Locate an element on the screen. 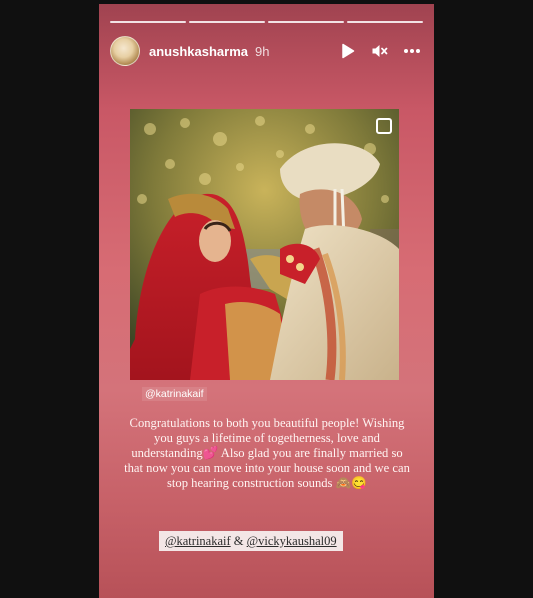 The image size is (533, 598). username: anushkasharma is located at coordinates (198, 51).